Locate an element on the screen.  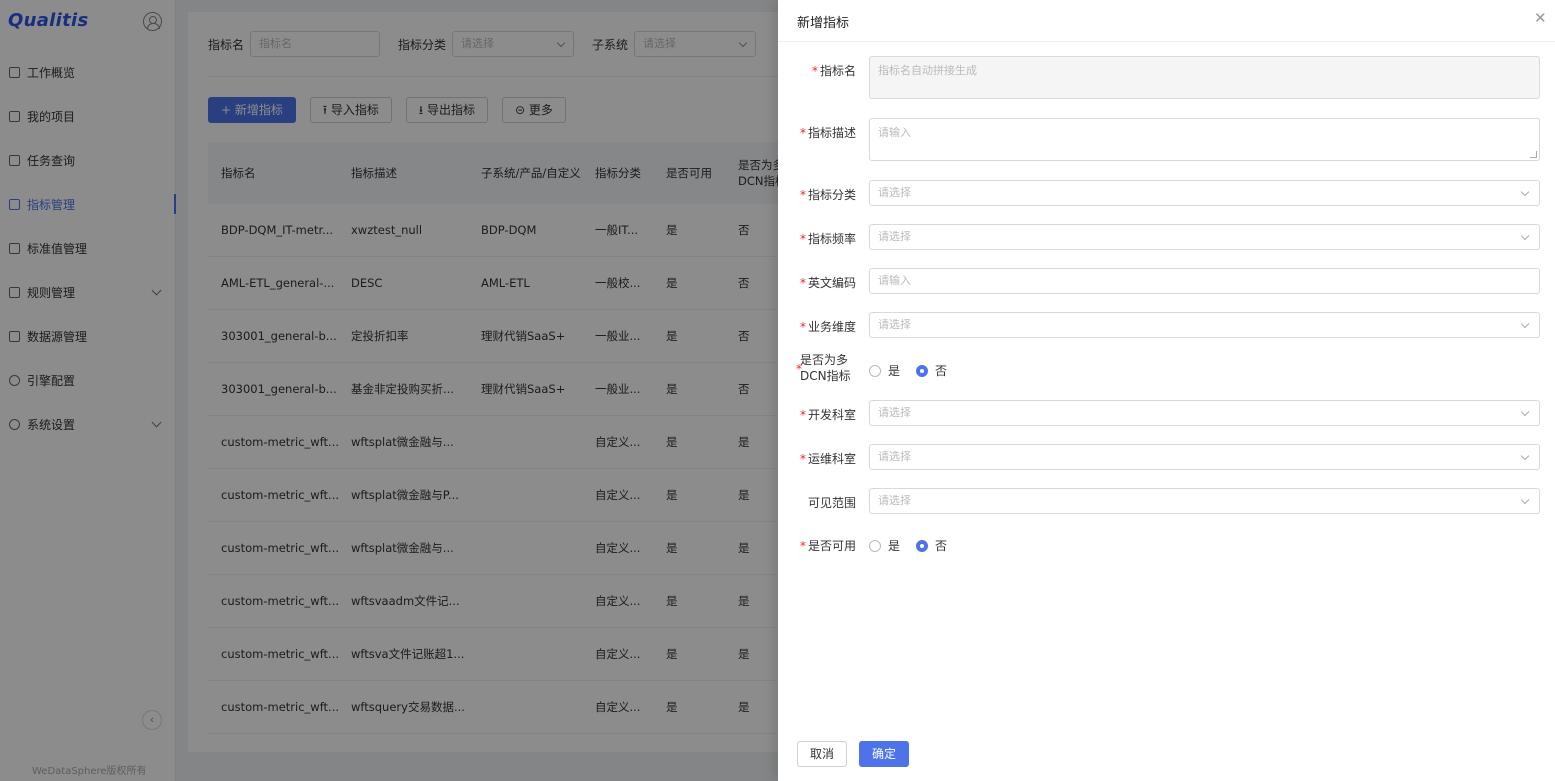
en-code-input: 请输入 is located at coordinates (1204, 281).